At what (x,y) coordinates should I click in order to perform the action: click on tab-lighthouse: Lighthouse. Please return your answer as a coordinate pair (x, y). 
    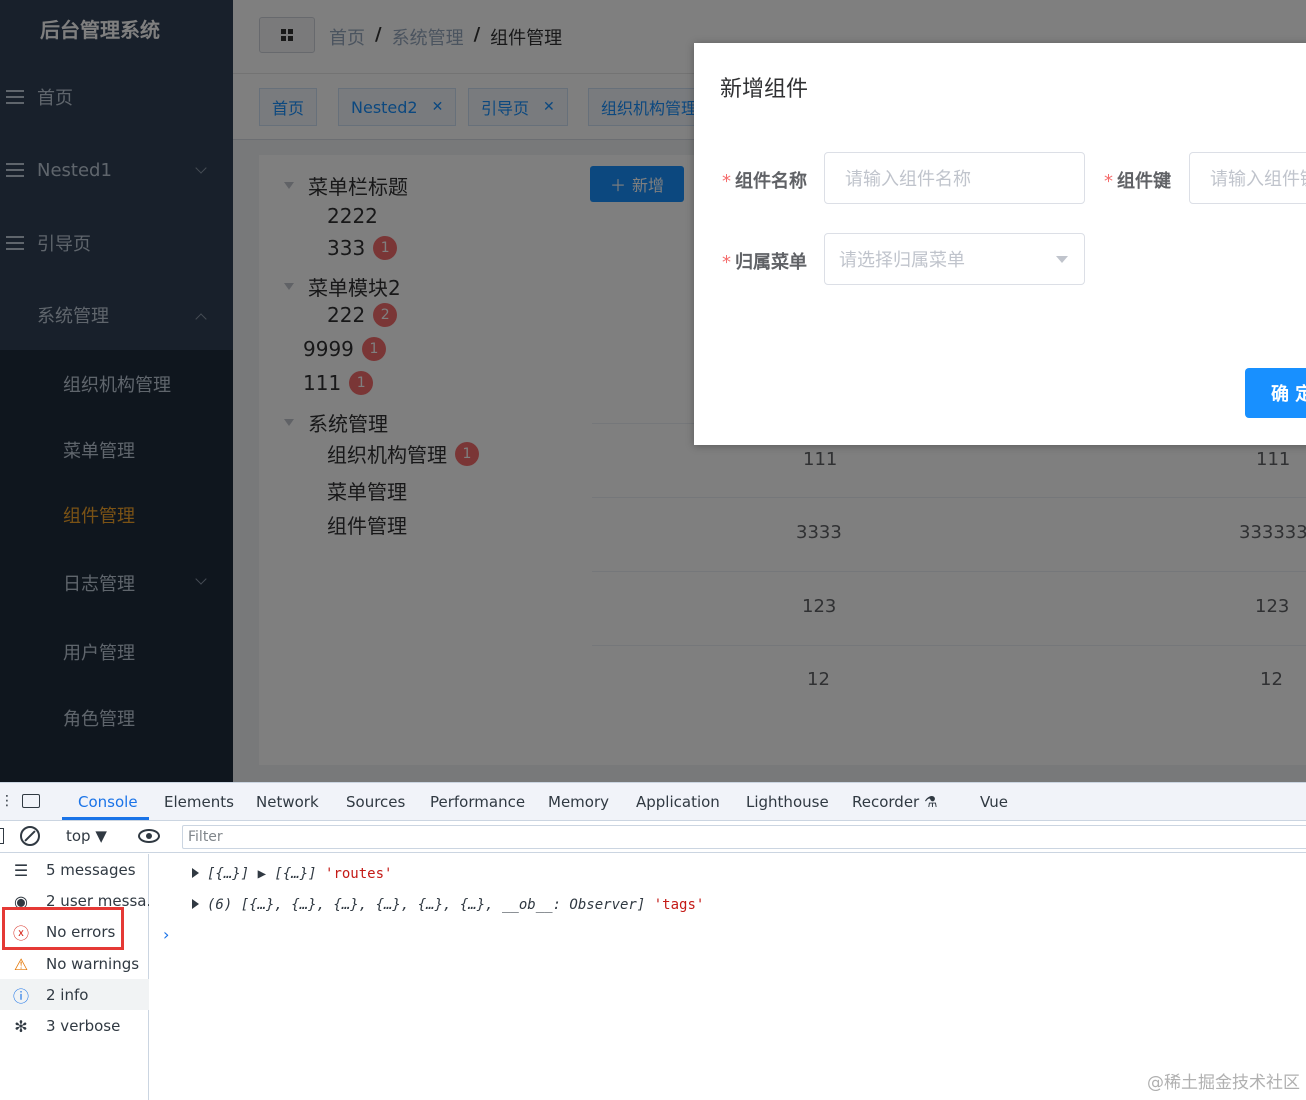
    Looking at the image, I should click on (787, 802).